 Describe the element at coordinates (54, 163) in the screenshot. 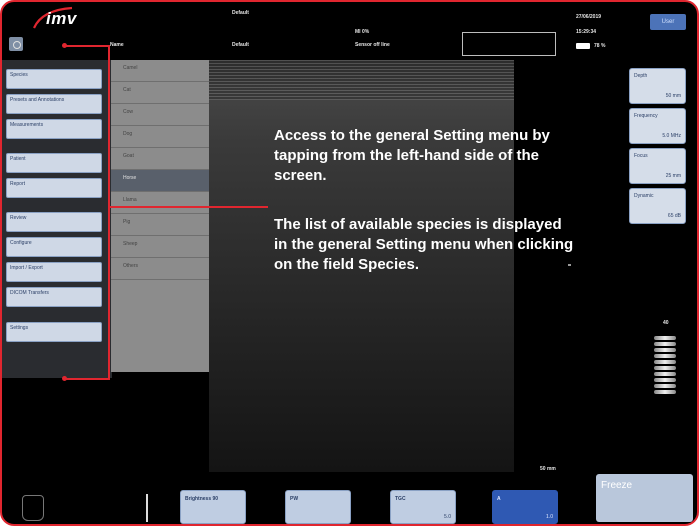

I see `menu-item-patient: Patient` at that location.